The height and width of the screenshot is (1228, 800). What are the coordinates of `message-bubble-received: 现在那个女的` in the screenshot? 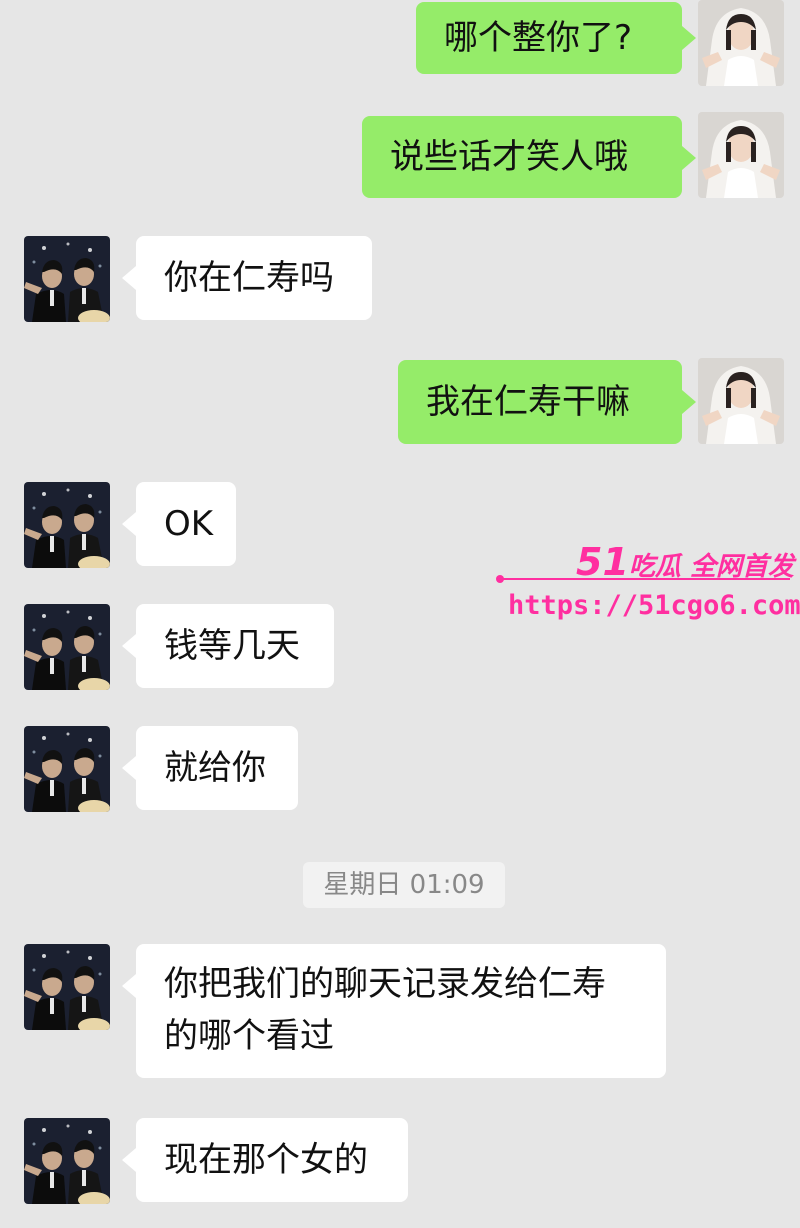 It's located at (272, 1160).